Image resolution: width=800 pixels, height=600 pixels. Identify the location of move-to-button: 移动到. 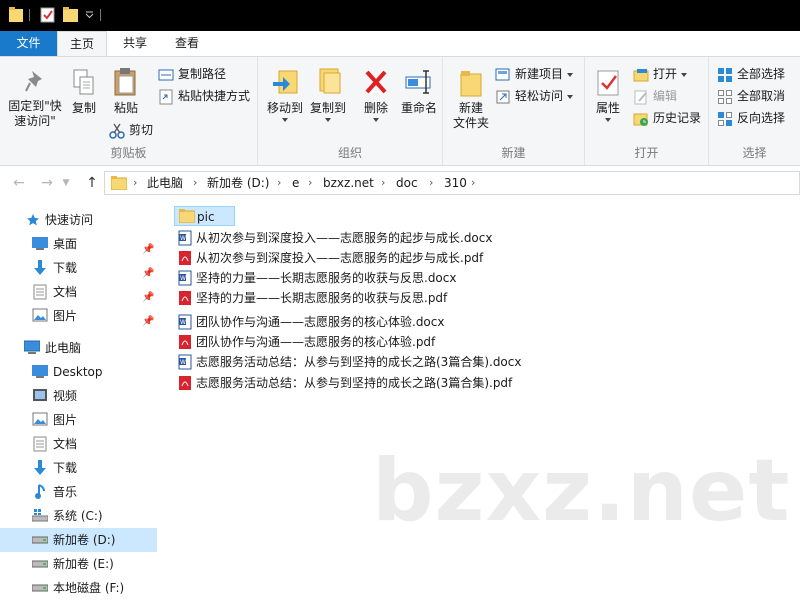
(285, 94).